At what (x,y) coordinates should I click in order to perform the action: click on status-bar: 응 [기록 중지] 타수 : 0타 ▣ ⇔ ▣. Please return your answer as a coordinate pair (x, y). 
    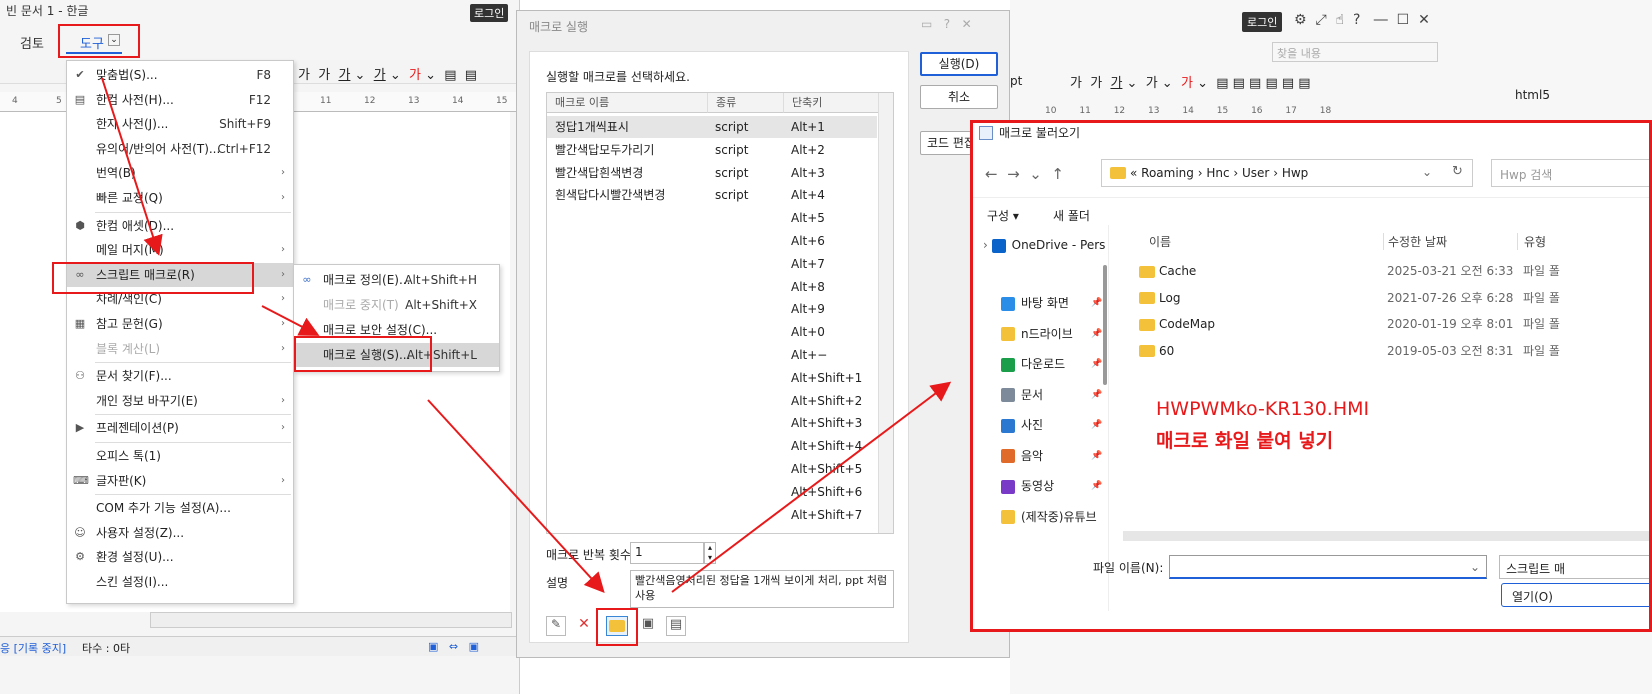
    Looking at the image, I should click on (260, 646).